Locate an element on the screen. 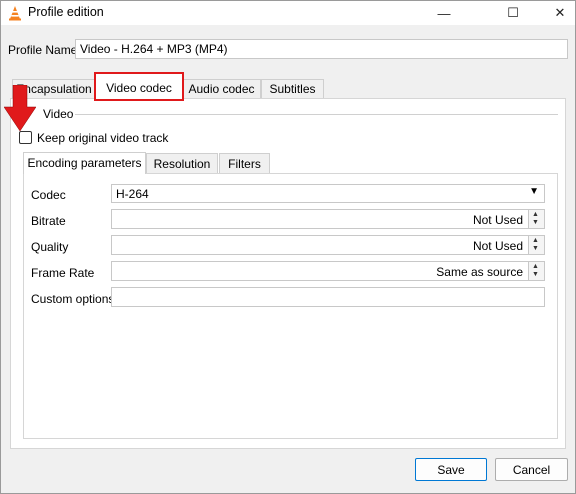 Image resolution: width=576 pixels, height=494 pixels. codec-select: H-264 ▼ is located at coordinates (328, 193).